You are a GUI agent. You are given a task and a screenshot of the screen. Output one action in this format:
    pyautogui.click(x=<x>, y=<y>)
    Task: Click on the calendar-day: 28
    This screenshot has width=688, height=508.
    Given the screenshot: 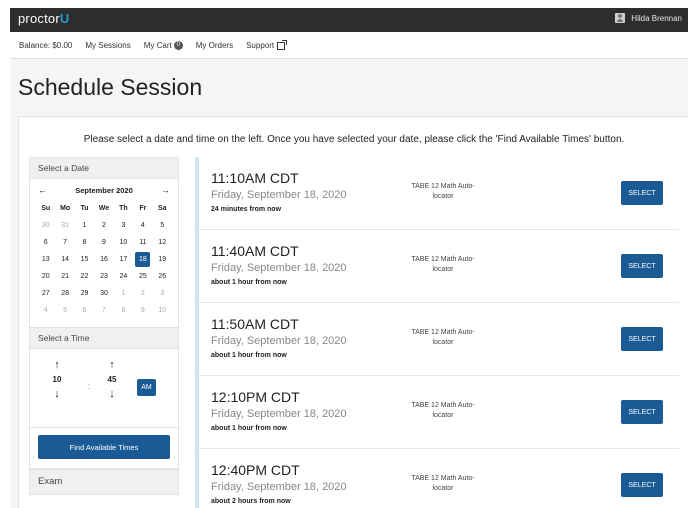 What is the action you would take?
    pyautogui.click(x=64, y=293)
    